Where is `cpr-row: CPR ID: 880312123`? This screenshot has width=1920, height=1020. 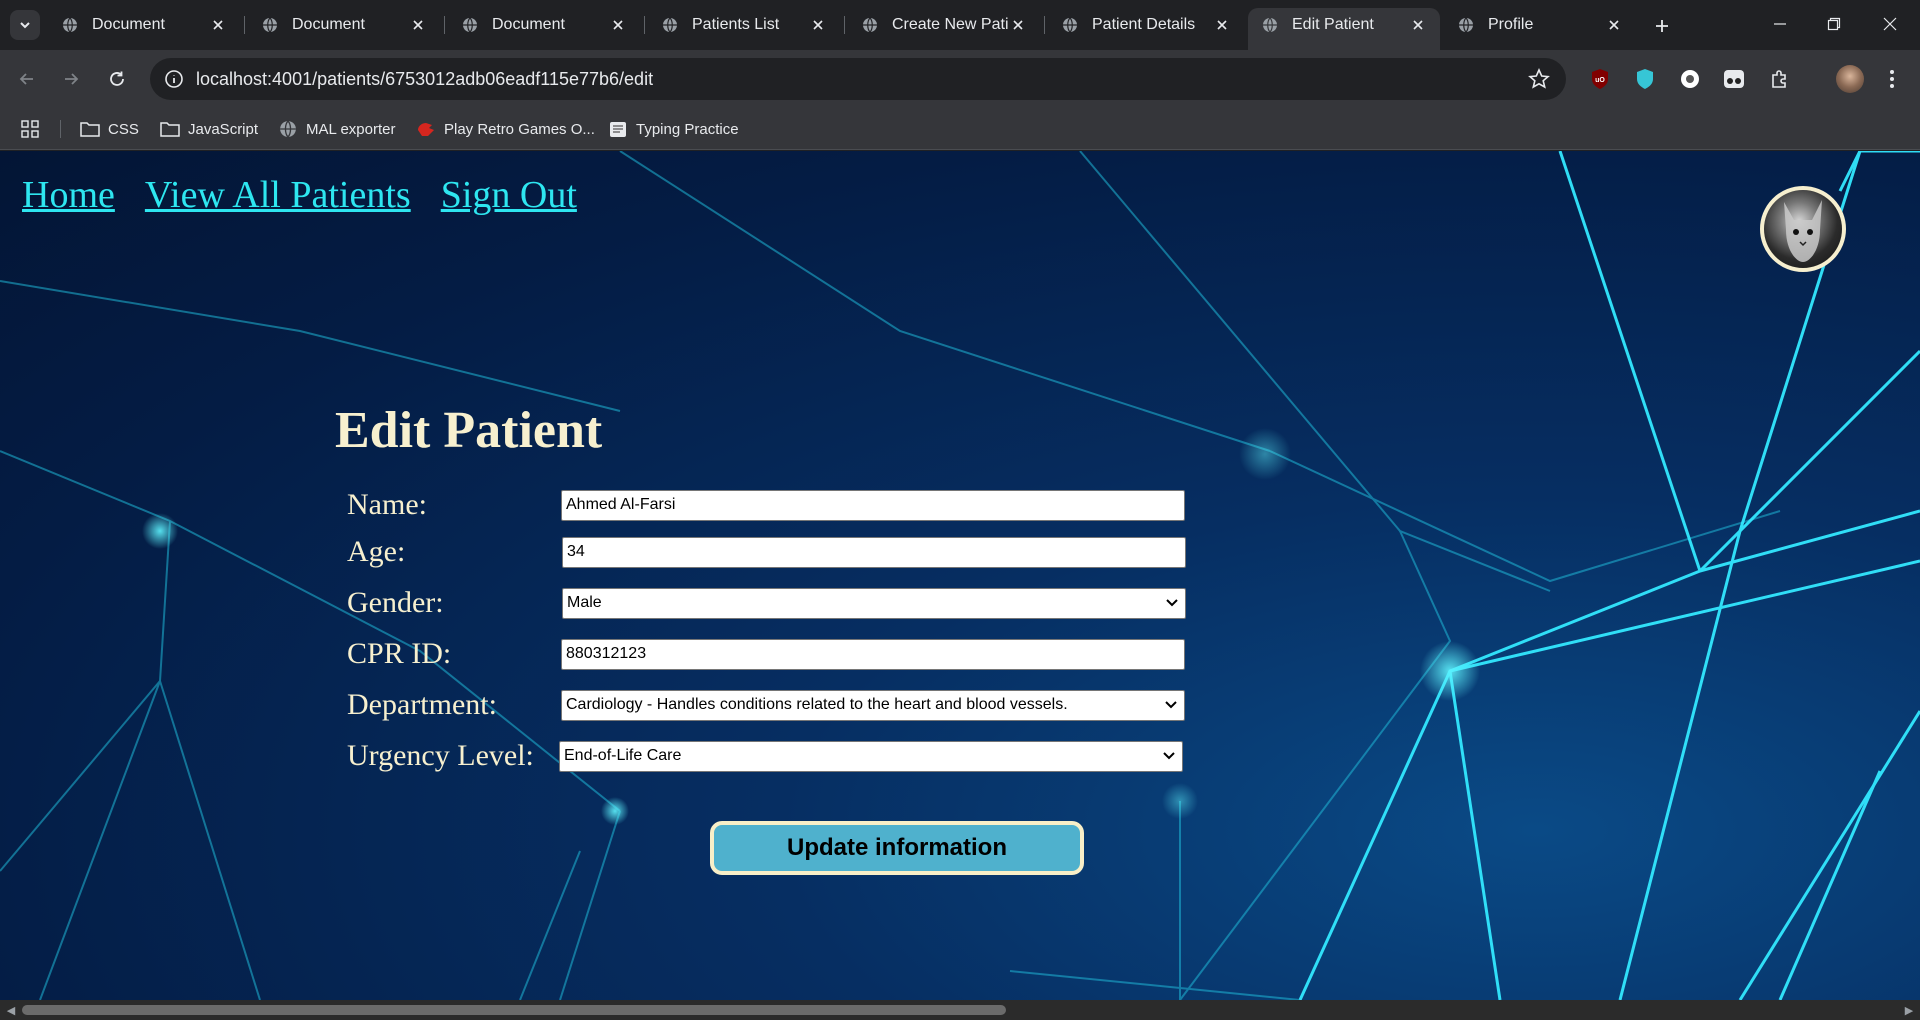
cpr-row: CPR ID: 880312123 is located at coordinates (766, 654).